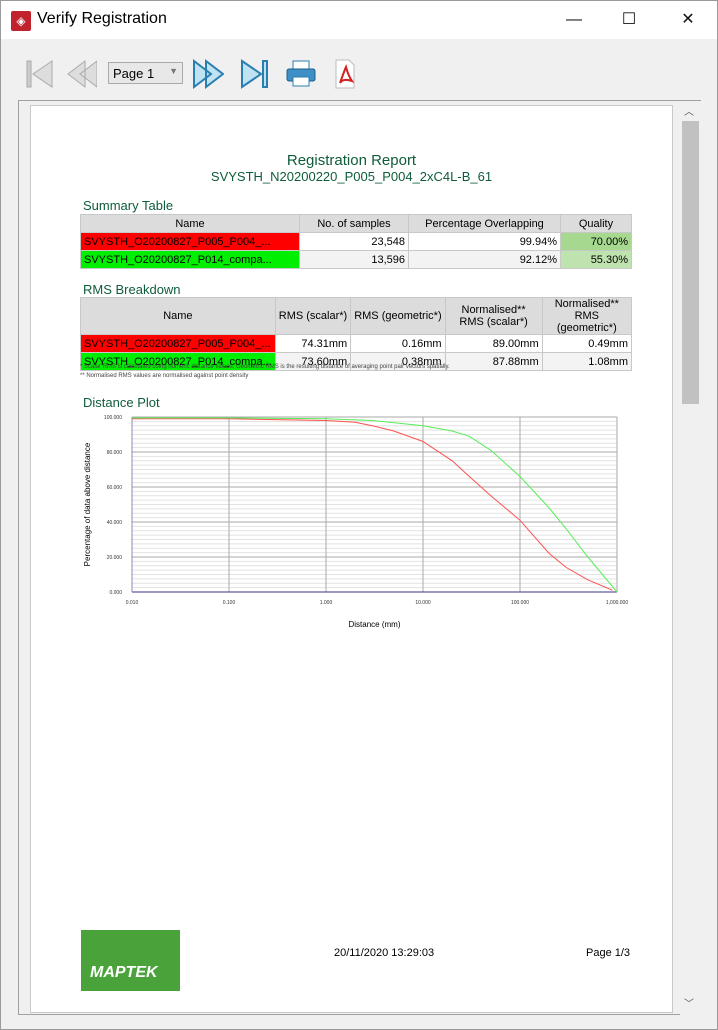  Describe the element at coordinates (689, 110) in the screenshot. I see `scroll-up-icon: ︿` at that location.